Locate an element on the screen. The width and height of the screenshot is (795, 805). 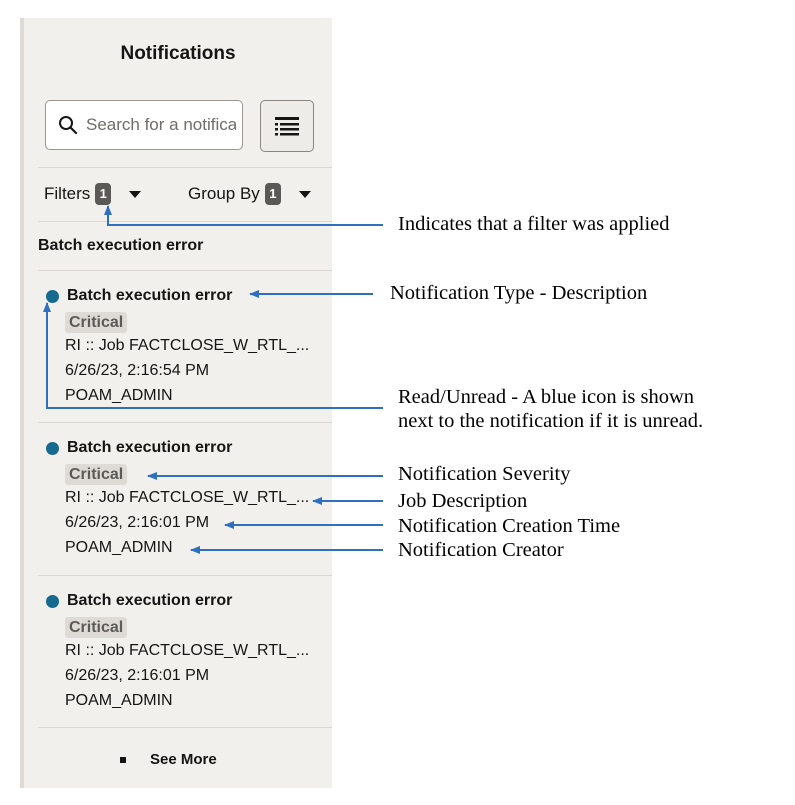
annotation-severity: Notification Severity is located at coordinates (484, 474).